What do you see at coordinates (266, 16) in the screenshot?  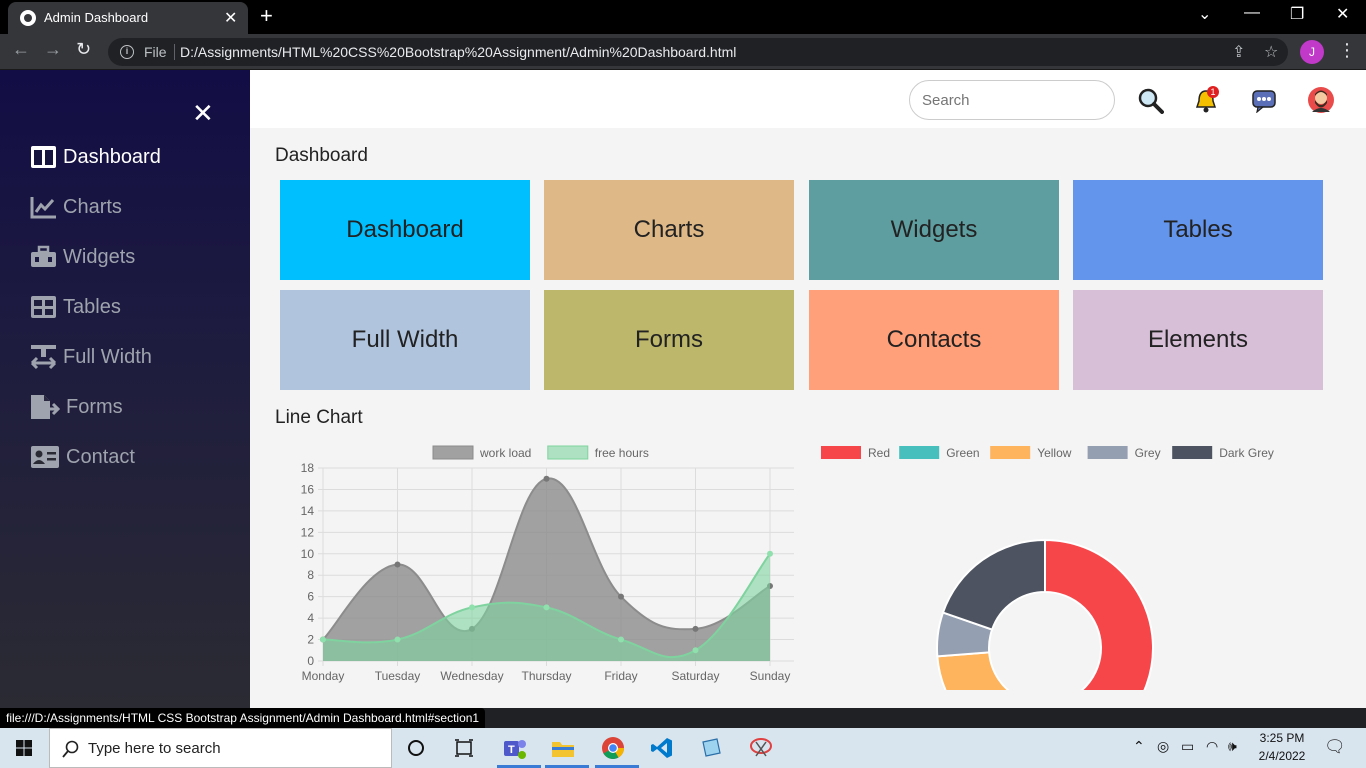 I see `new-tab-button: +` at bounding box center [266, 16].